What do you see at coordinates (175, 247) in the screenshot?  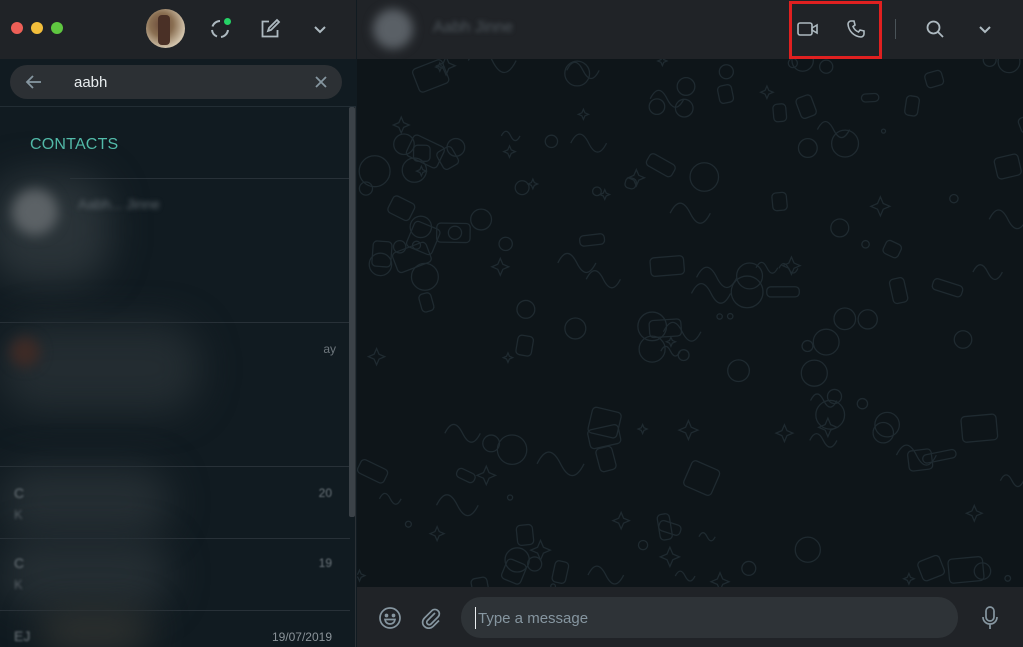 I see `contact-result-item: Aabh... Jinne` at bounding box center [175, 247].